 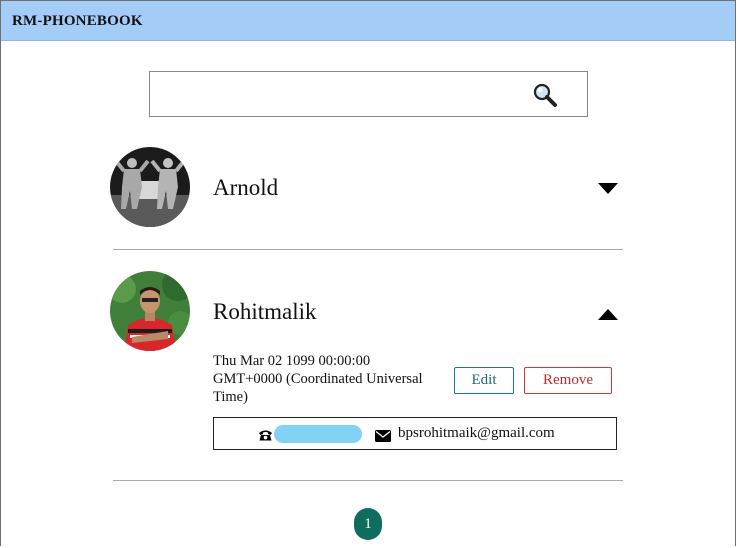 What do you see at coordinates (368, 524) in the screenshot?
I see `pagination-page-button: 1` at bounding box center [368, 524].